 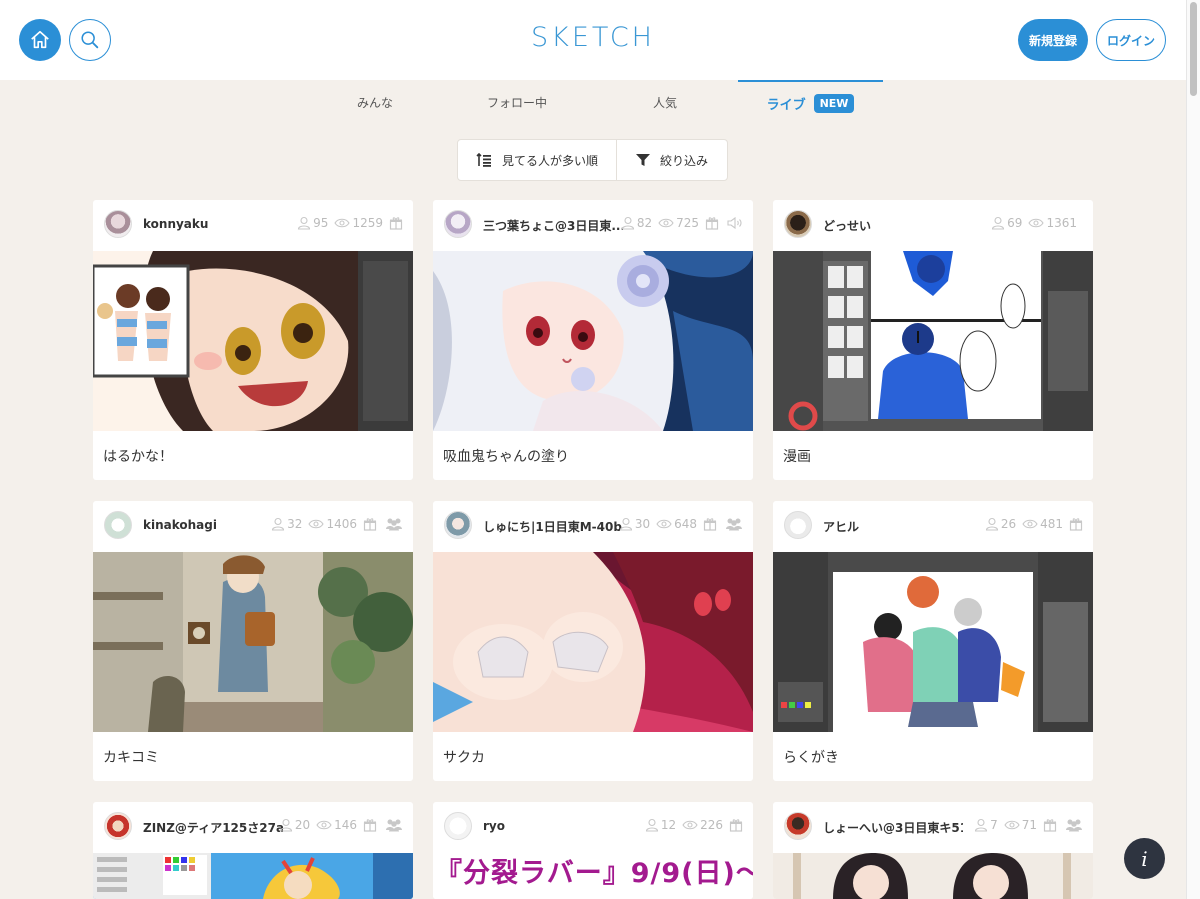 I want to click on tab-following: フォロー中, so click(x=517, y=102).